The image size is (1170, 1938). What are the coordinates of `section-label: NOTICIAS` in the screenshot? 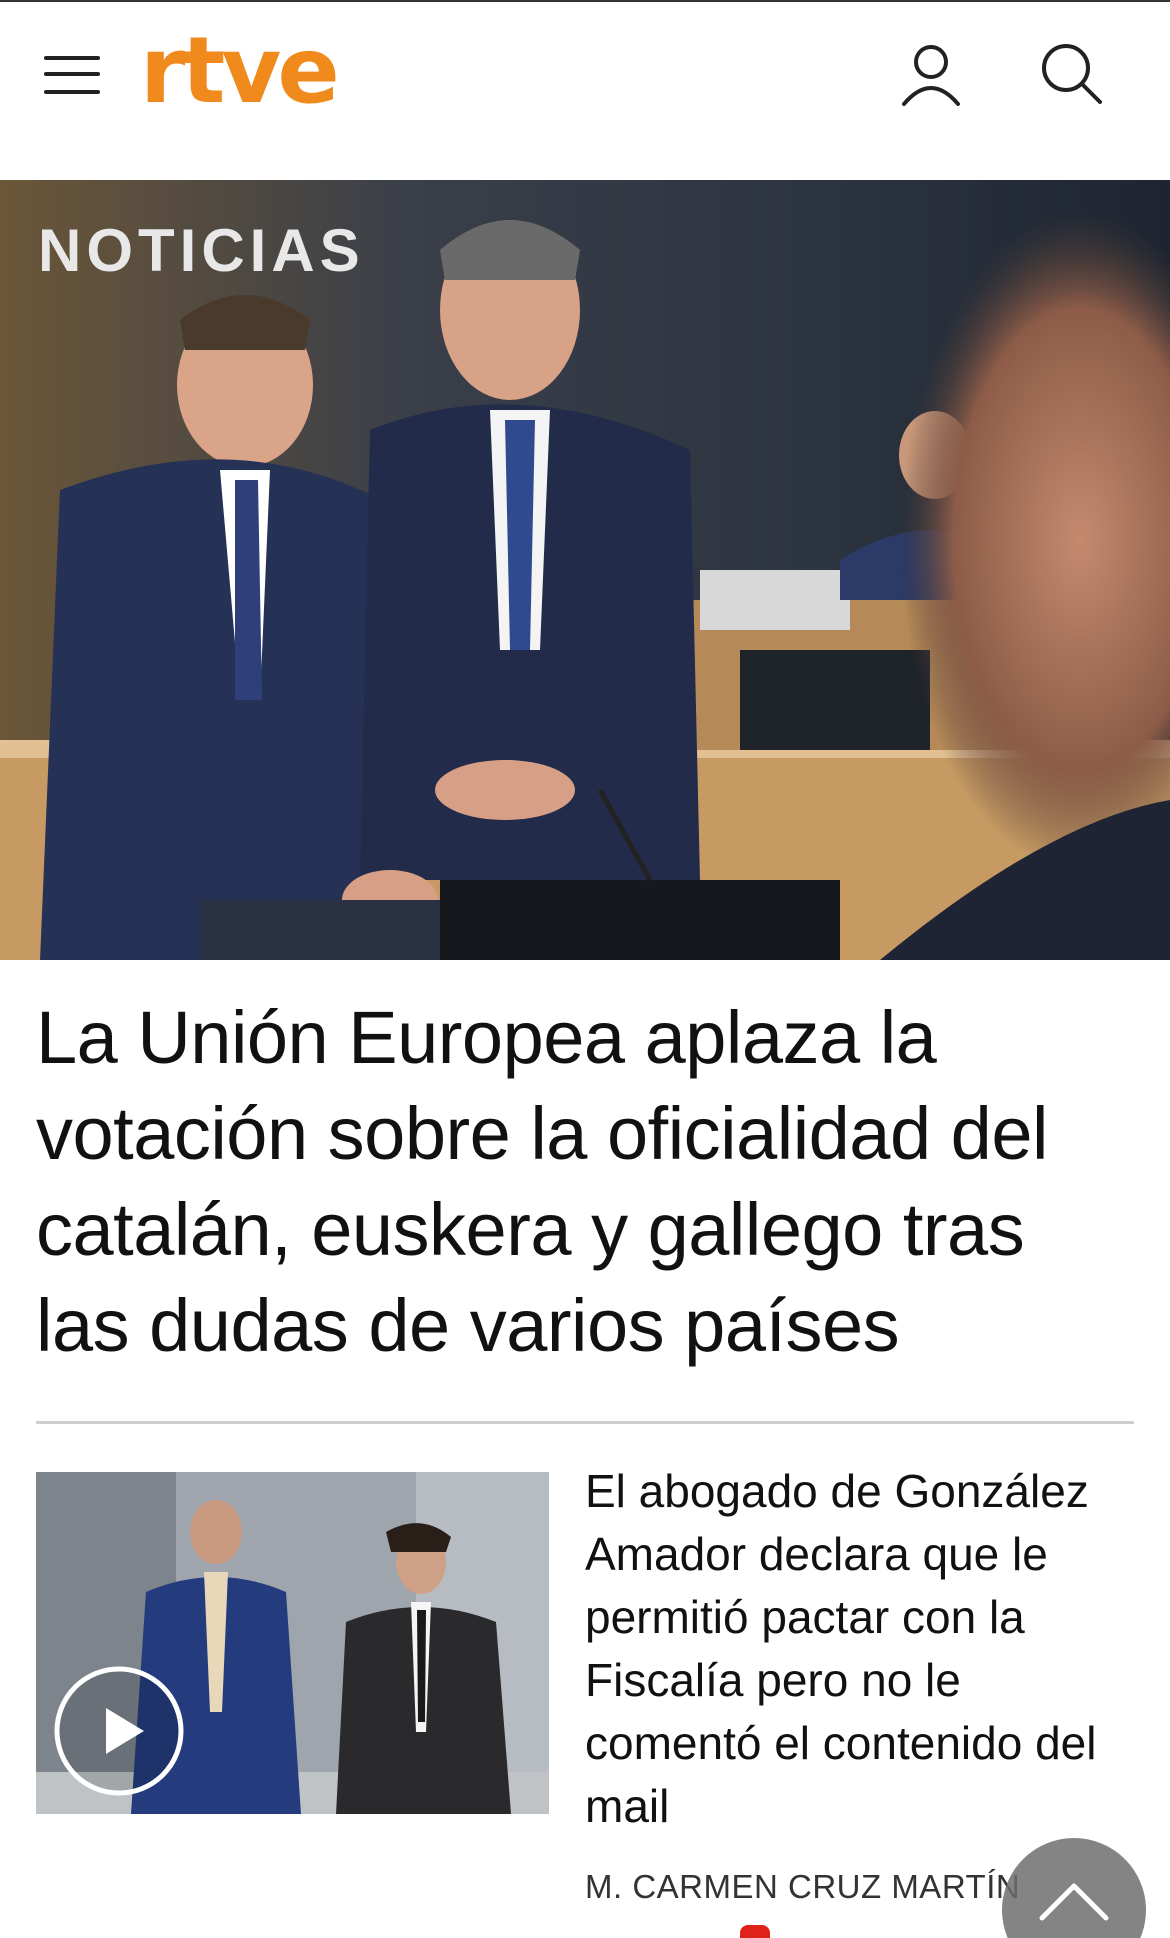 It's located at (201, 250).